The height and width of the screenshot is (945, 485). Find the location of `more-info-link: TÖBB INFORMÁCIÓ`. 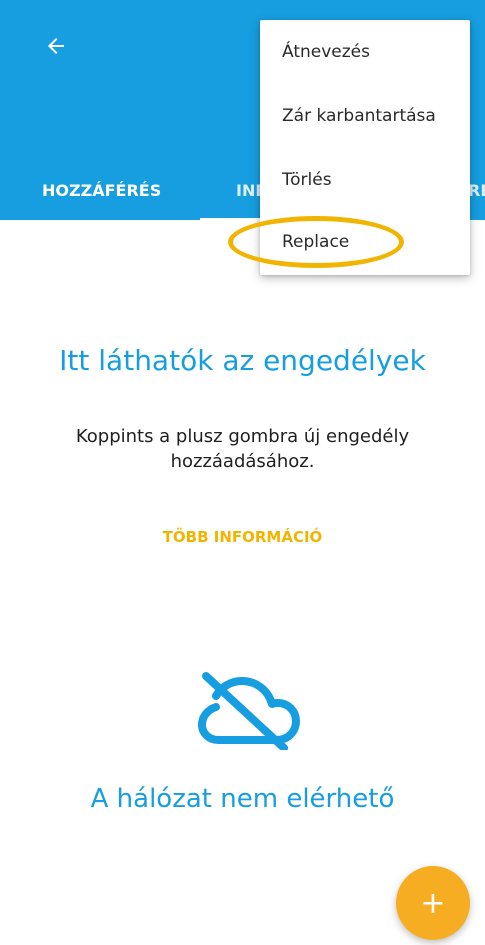

more-info-link: TÖBB INFORMÁCIÓ is located at coordinates (242, 537).